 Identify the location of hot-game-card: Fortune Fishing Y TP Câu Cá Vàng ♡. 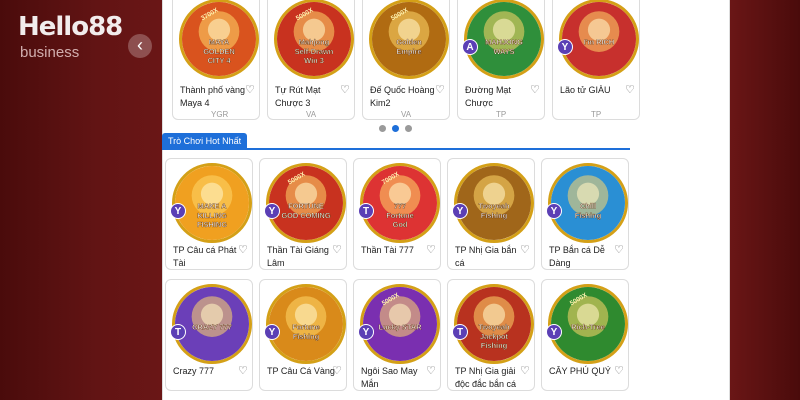
(303, 335).